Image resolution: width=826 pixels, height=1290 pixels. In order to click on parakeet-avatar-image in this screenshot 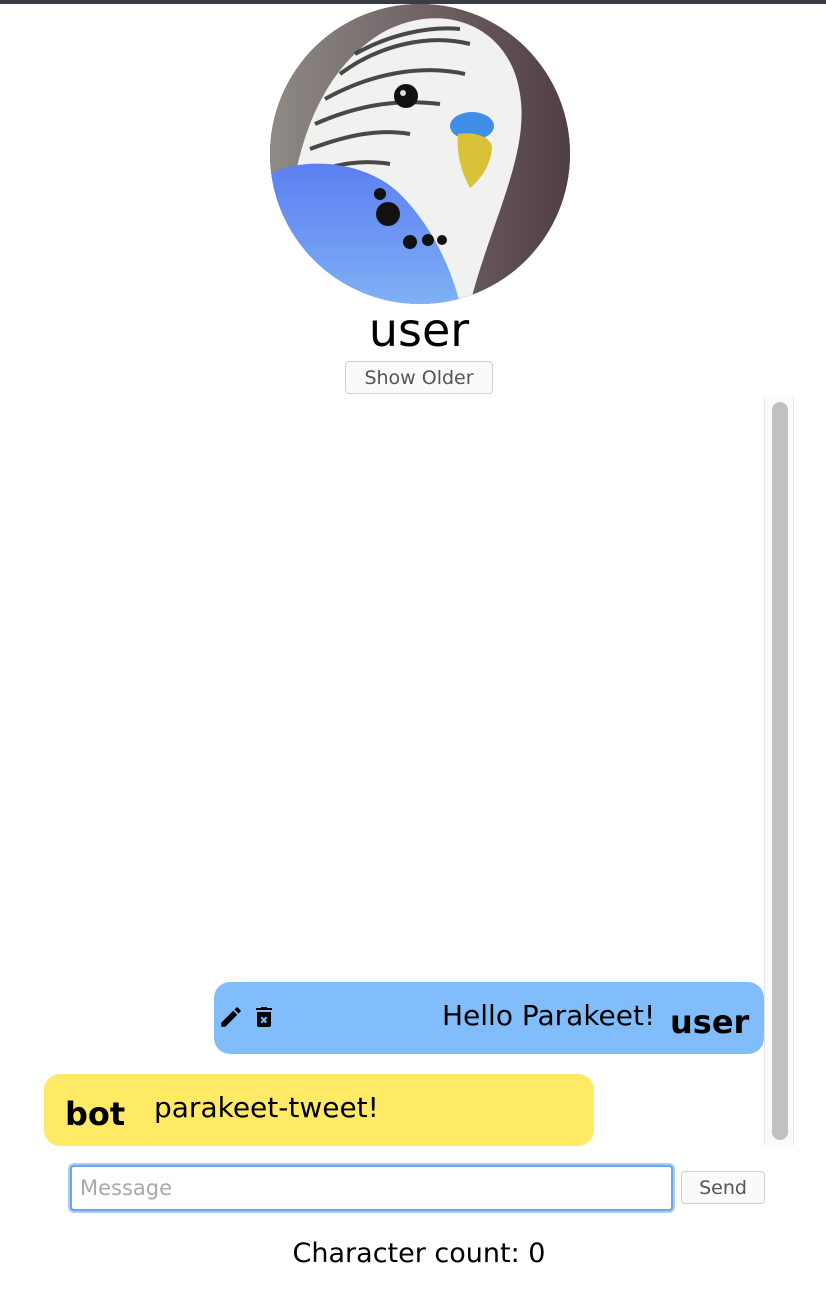, I will do `click(420, 154)`.